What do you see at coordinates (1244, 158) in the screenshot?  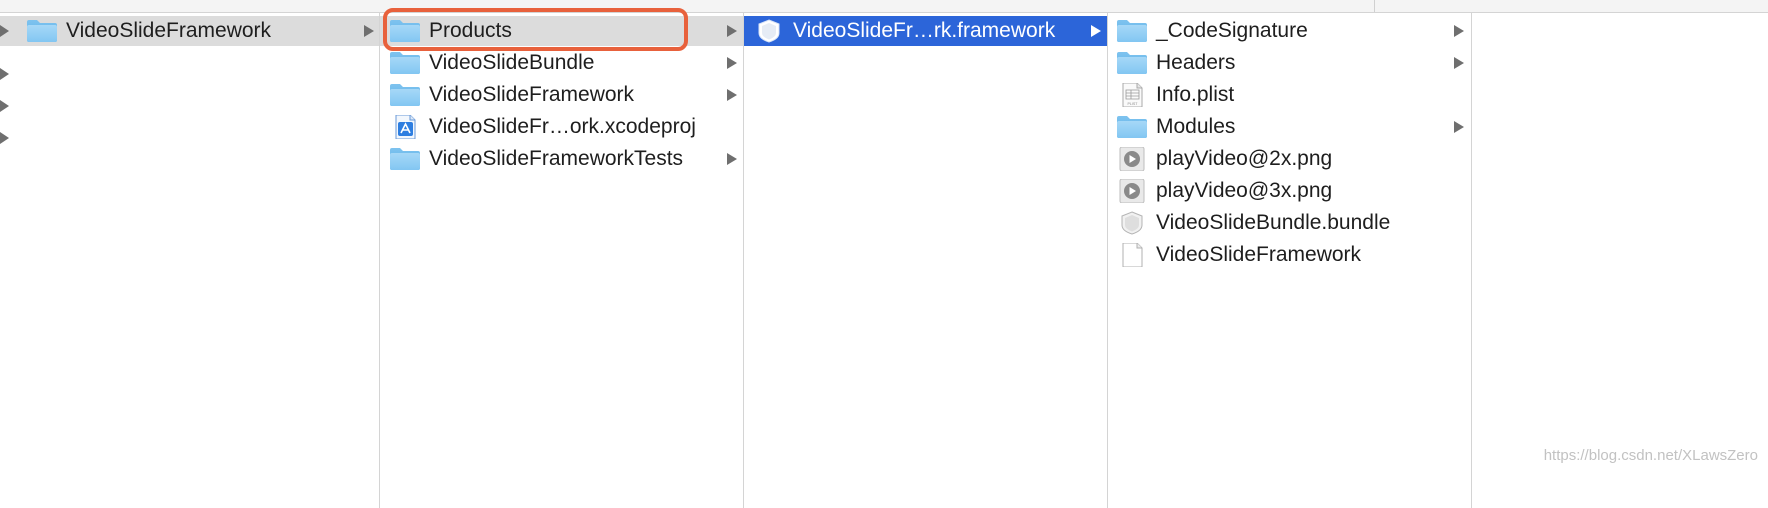 I see `list-item-label: playVideo@2x.png` at bounding box center [1244, 158].